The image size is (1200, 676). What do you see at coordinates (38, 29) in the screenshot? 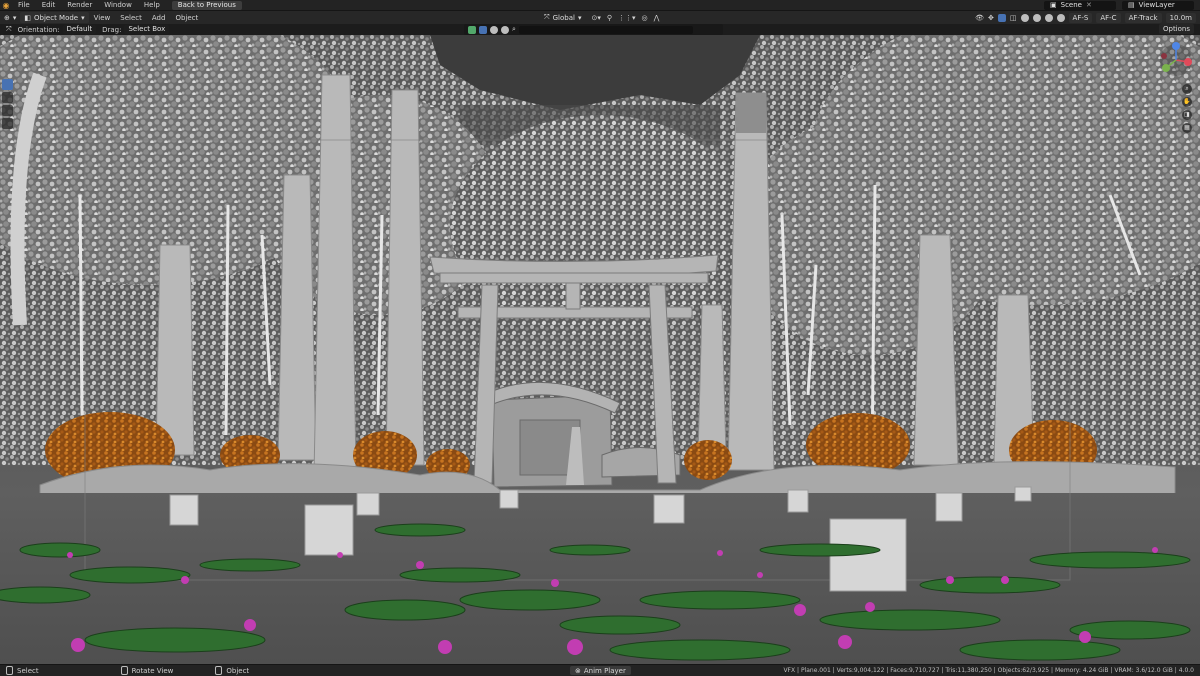
I see `orientation-label: Orientation:` at bounding box center [38, 29].